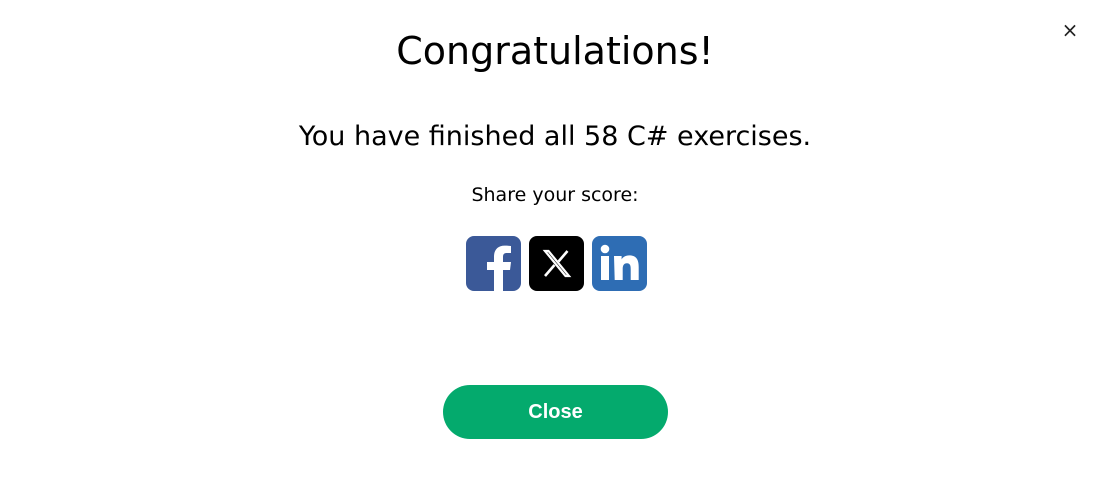 The image size is (1094, 477). I want to click on linkedin-share-button, so click(619, 263).